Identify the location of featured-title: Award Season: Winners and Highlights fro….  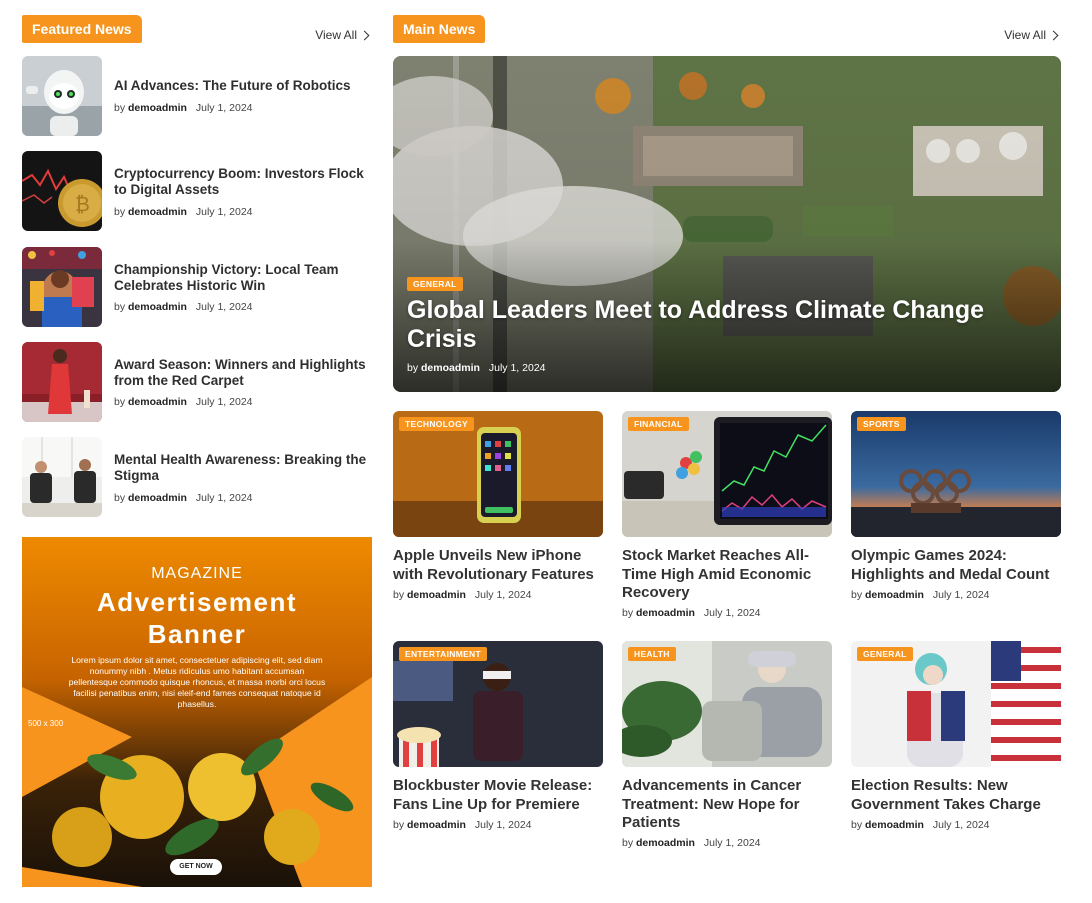
(244, 373).